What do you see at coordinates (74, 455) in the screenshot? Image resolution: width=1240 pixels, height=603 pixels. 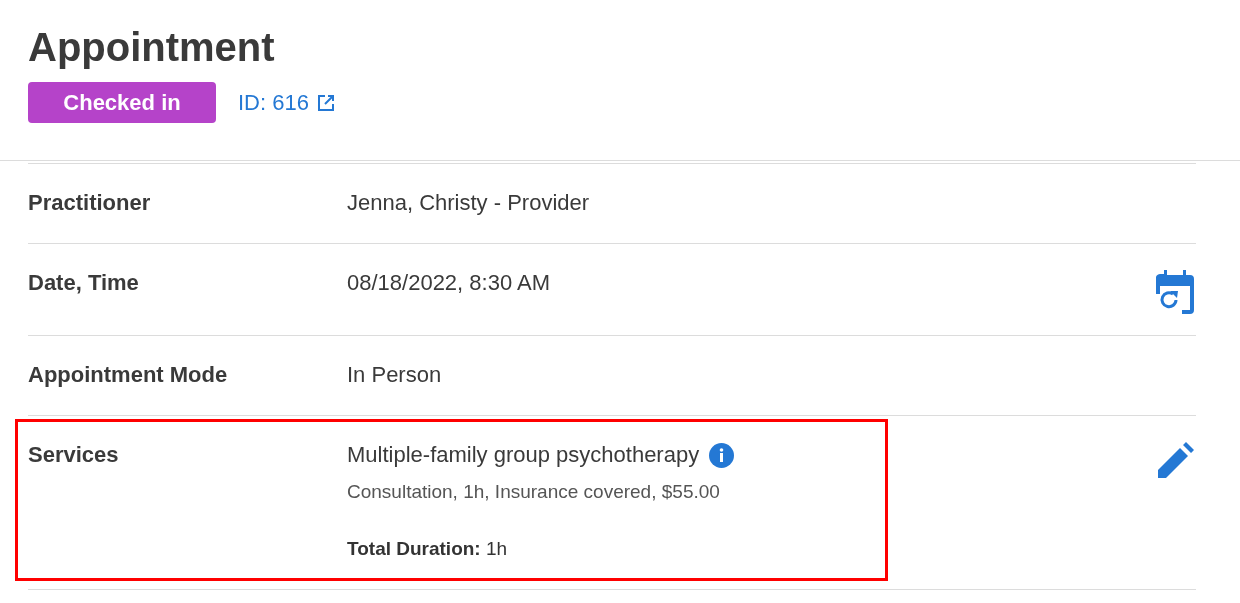 I see `field-label: Services` at bounding box center [74, 455].